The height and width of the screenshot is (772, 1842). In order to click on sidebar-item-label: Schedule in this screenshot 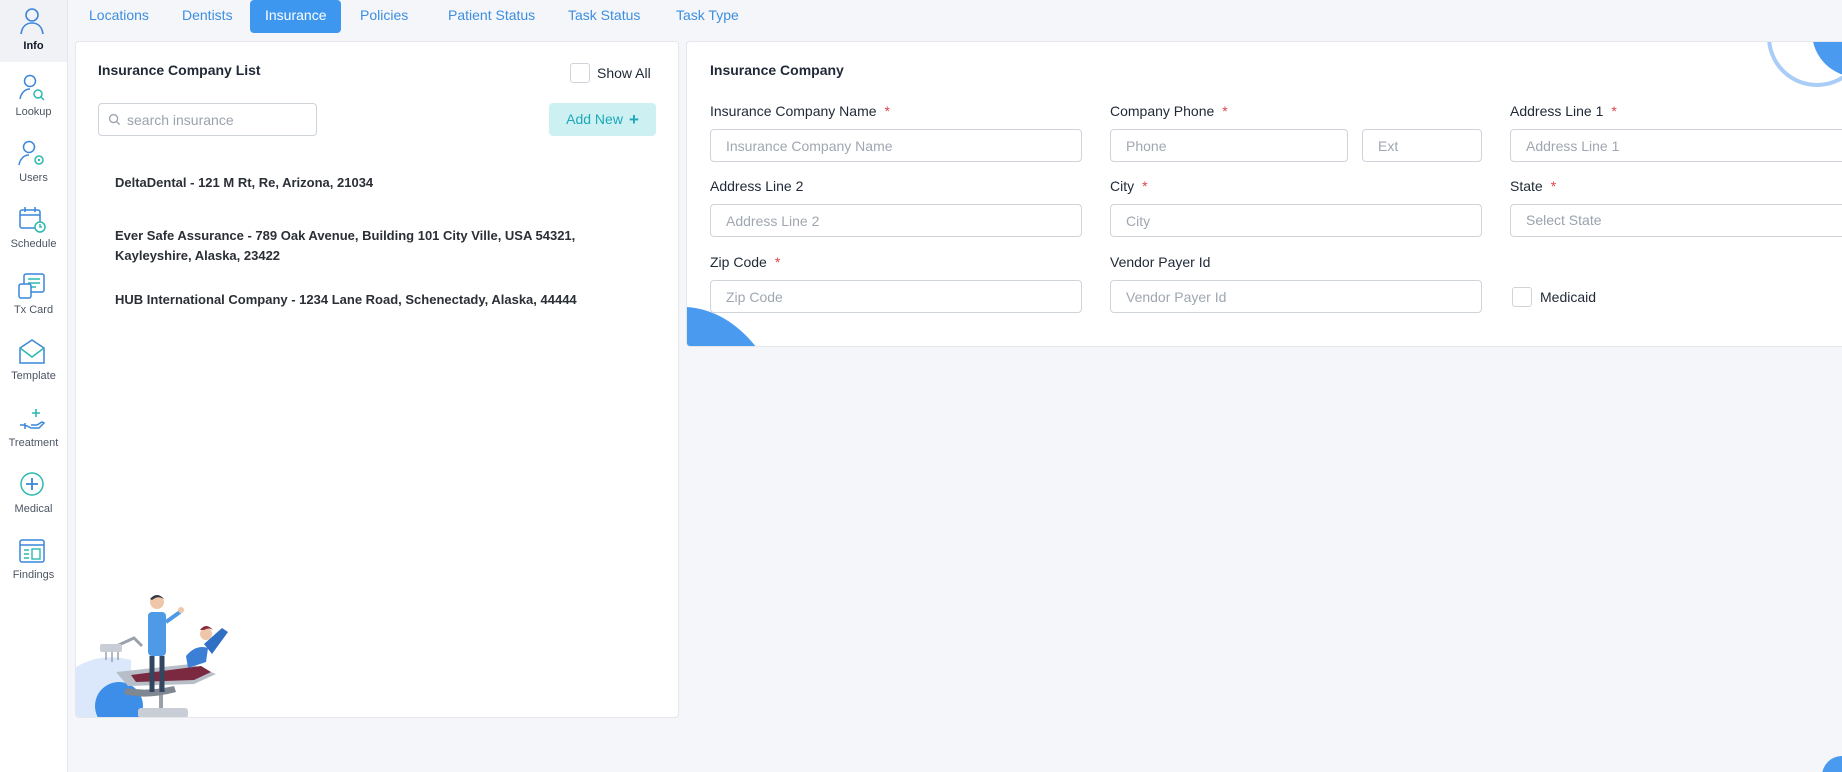, I will do `click(33, 244)`.